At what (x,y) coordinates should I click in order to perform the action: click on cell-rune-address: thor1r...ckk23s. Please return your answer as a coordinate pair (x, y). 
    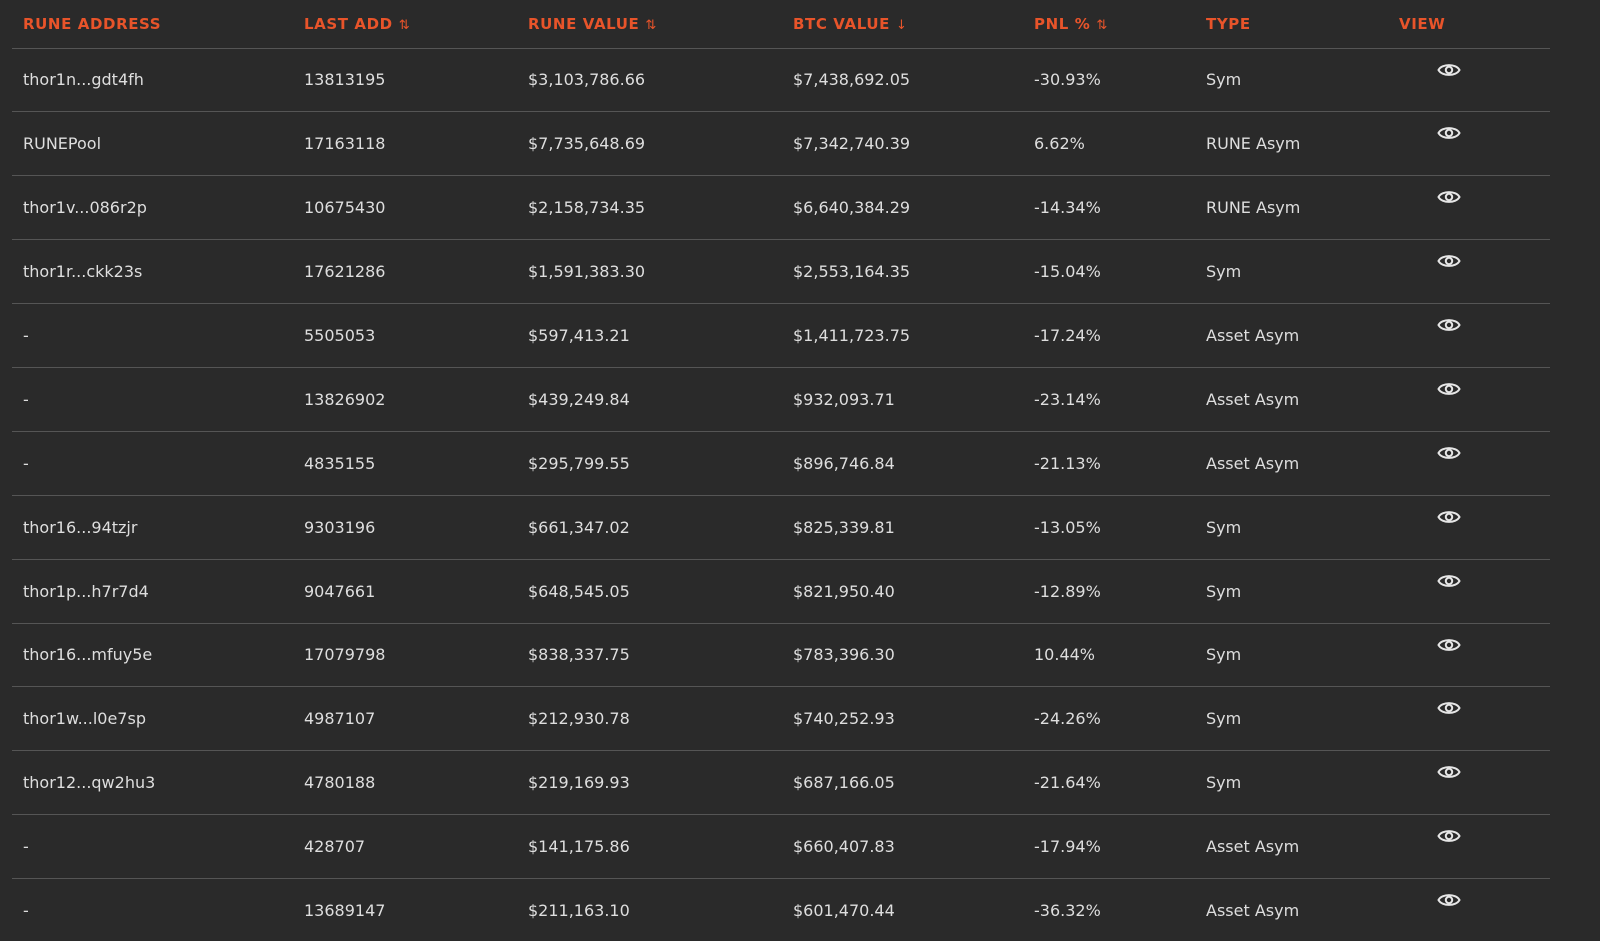
    Looking at the image, I should click on (152, 272).